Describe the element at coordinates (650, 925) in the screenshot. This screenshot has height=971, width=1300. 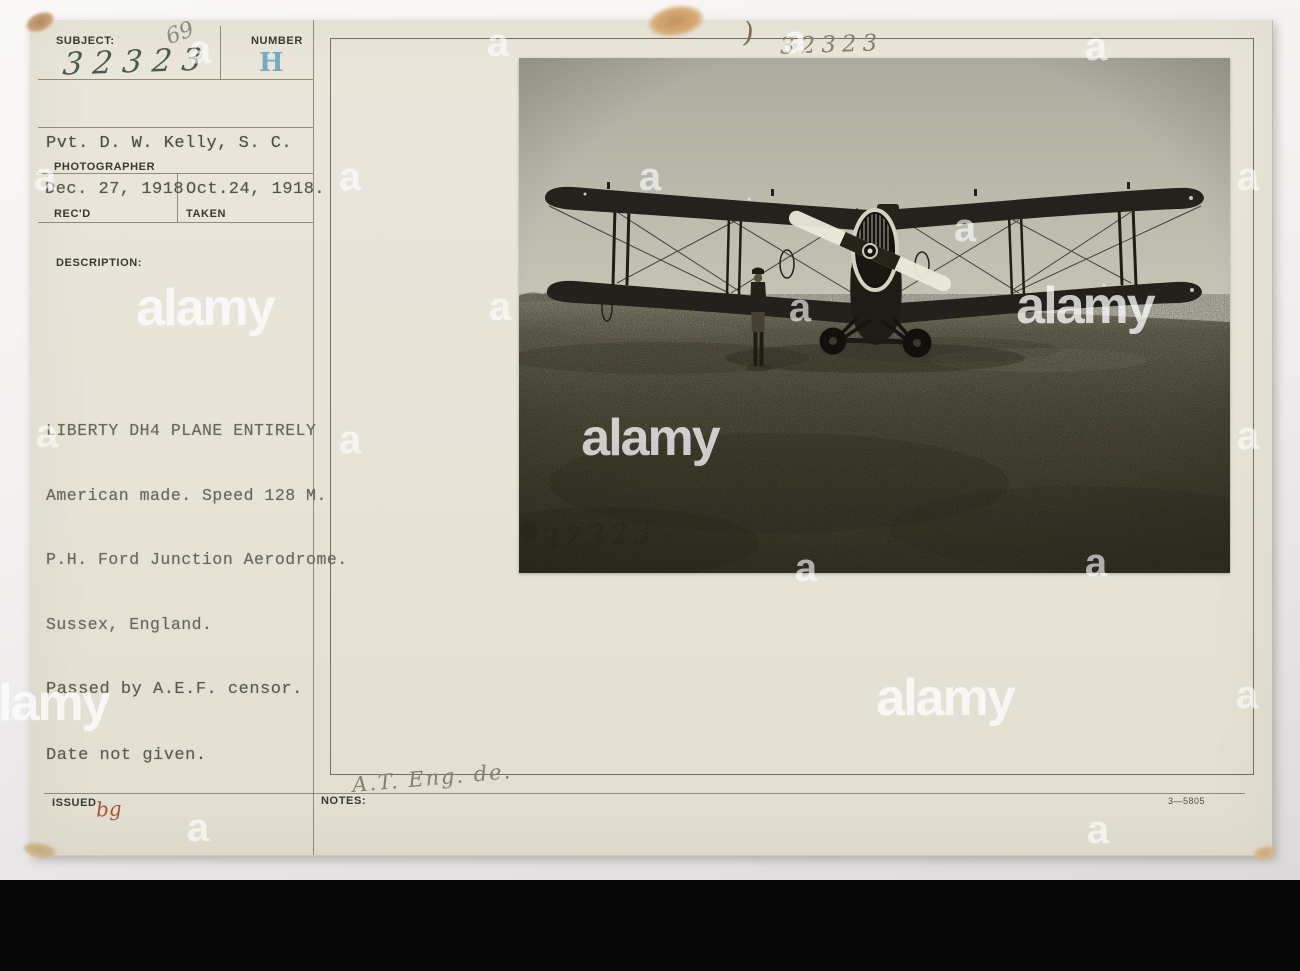
I see `footer-bar: alamy Image ID: 2RC2NGK www.alamy.com` at that location.